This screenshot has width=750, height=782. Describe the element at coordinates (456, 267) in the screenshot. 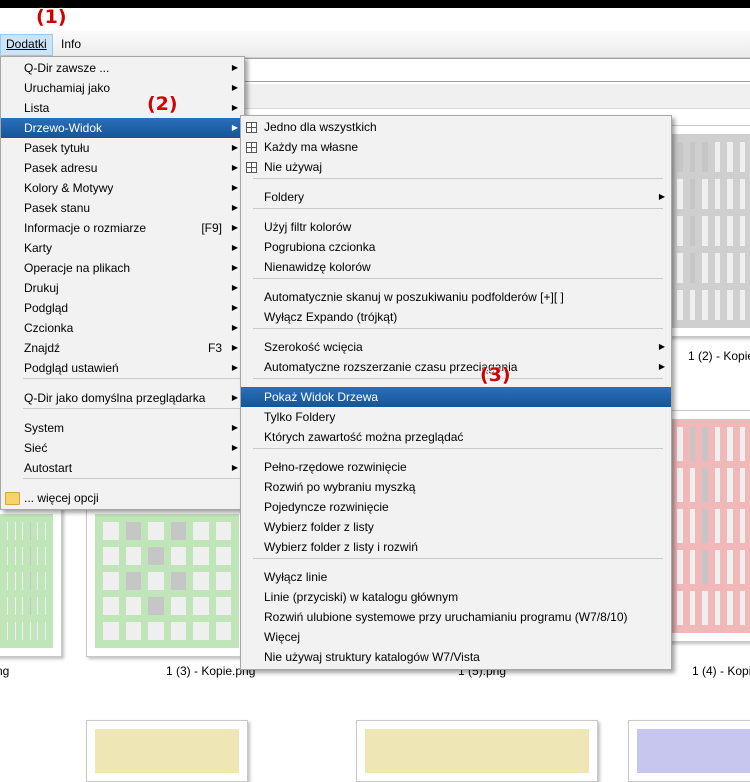

I see `submenu-item-nienawidze-kolorow: Nienawidzę kolorów` at that location.